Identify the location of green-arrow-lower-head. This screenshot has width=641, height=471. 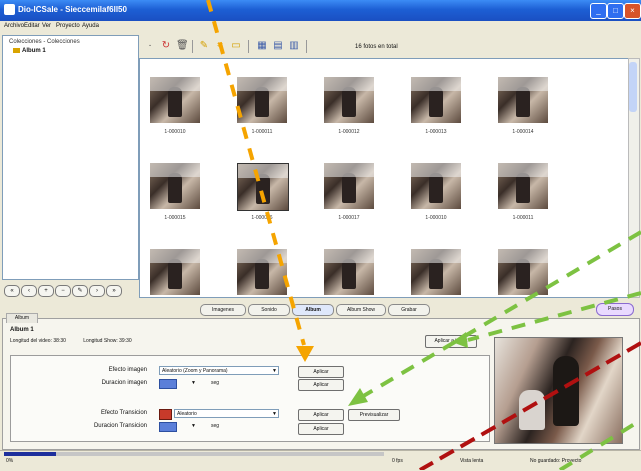
(460, 340).